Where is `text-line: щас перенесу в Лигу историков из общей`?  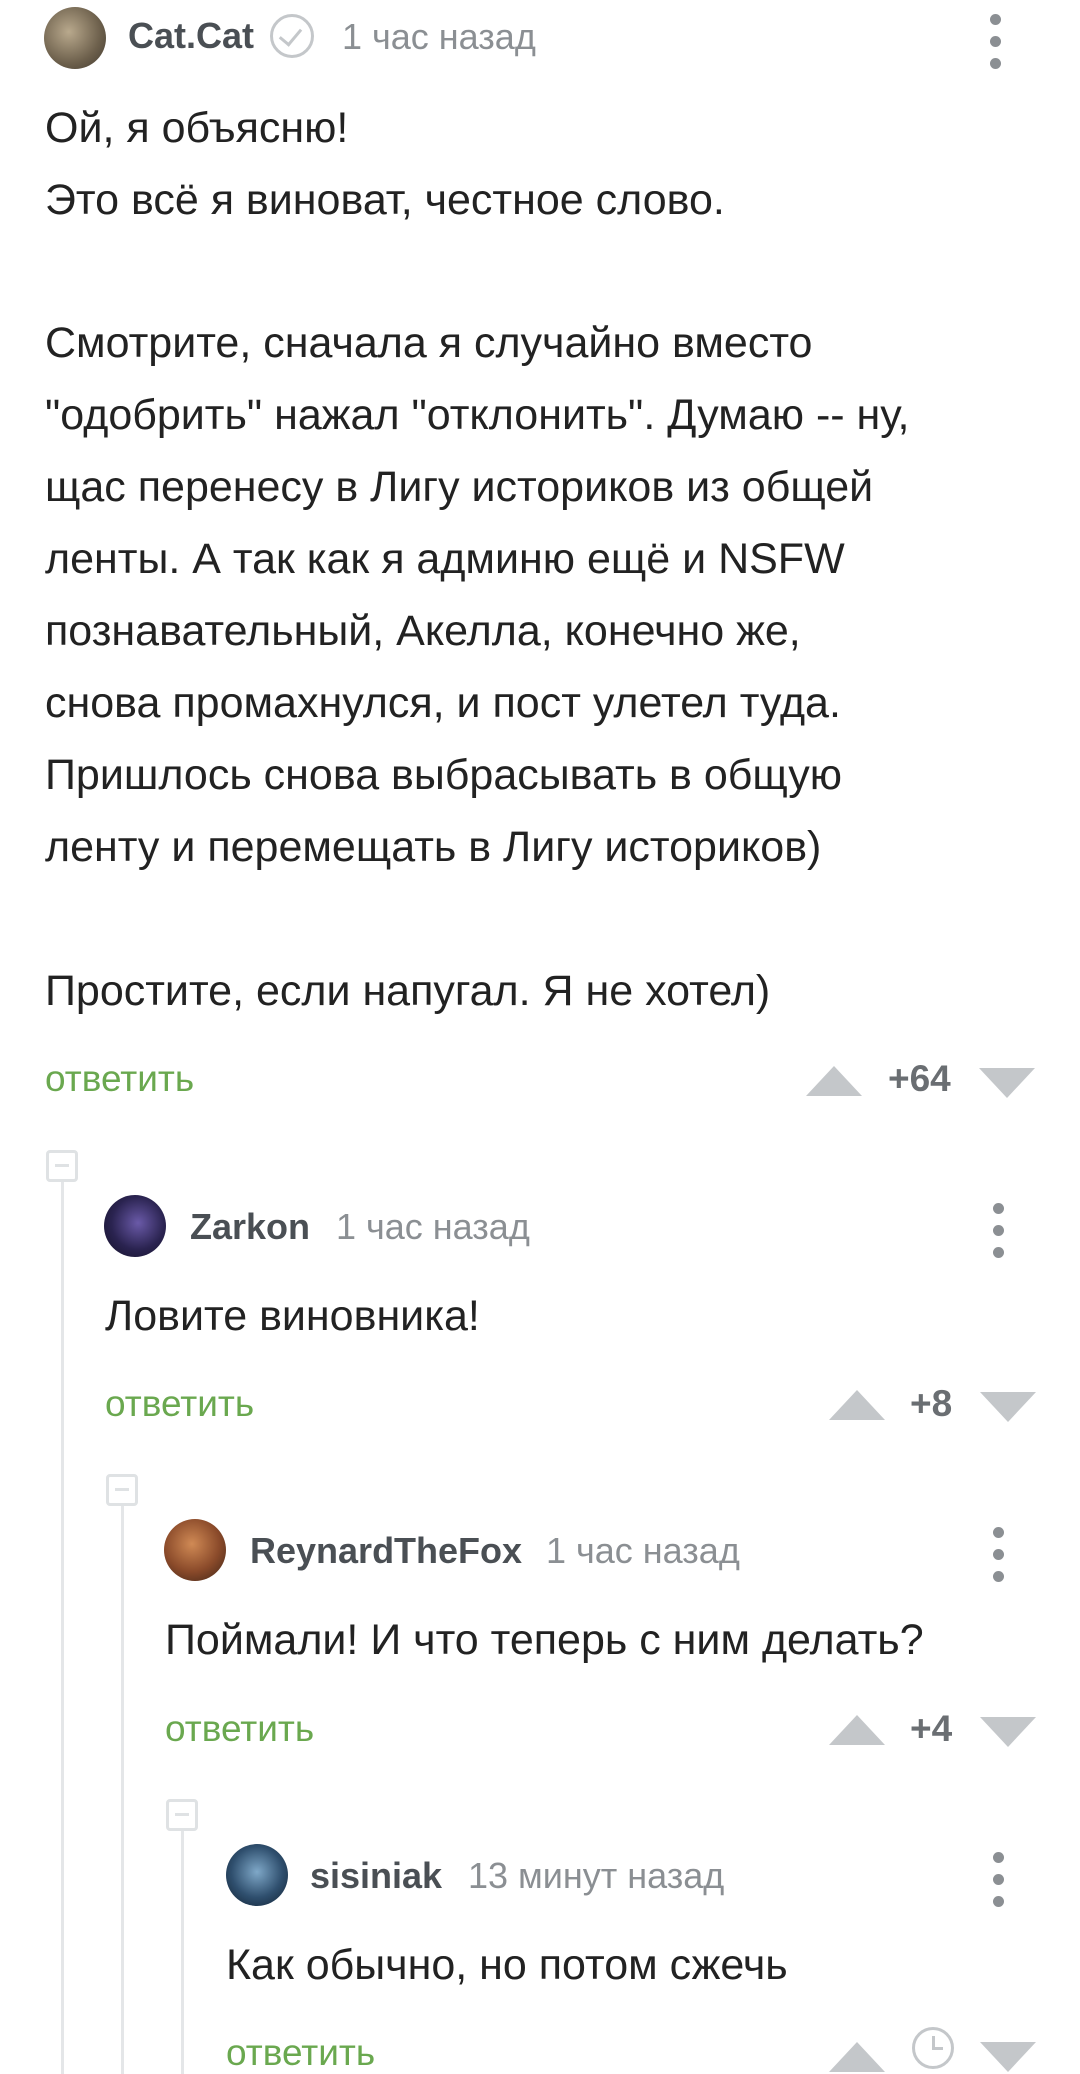
text-line: щас перенесу в Лигу историков из общей is located at coordinates (459, 487).